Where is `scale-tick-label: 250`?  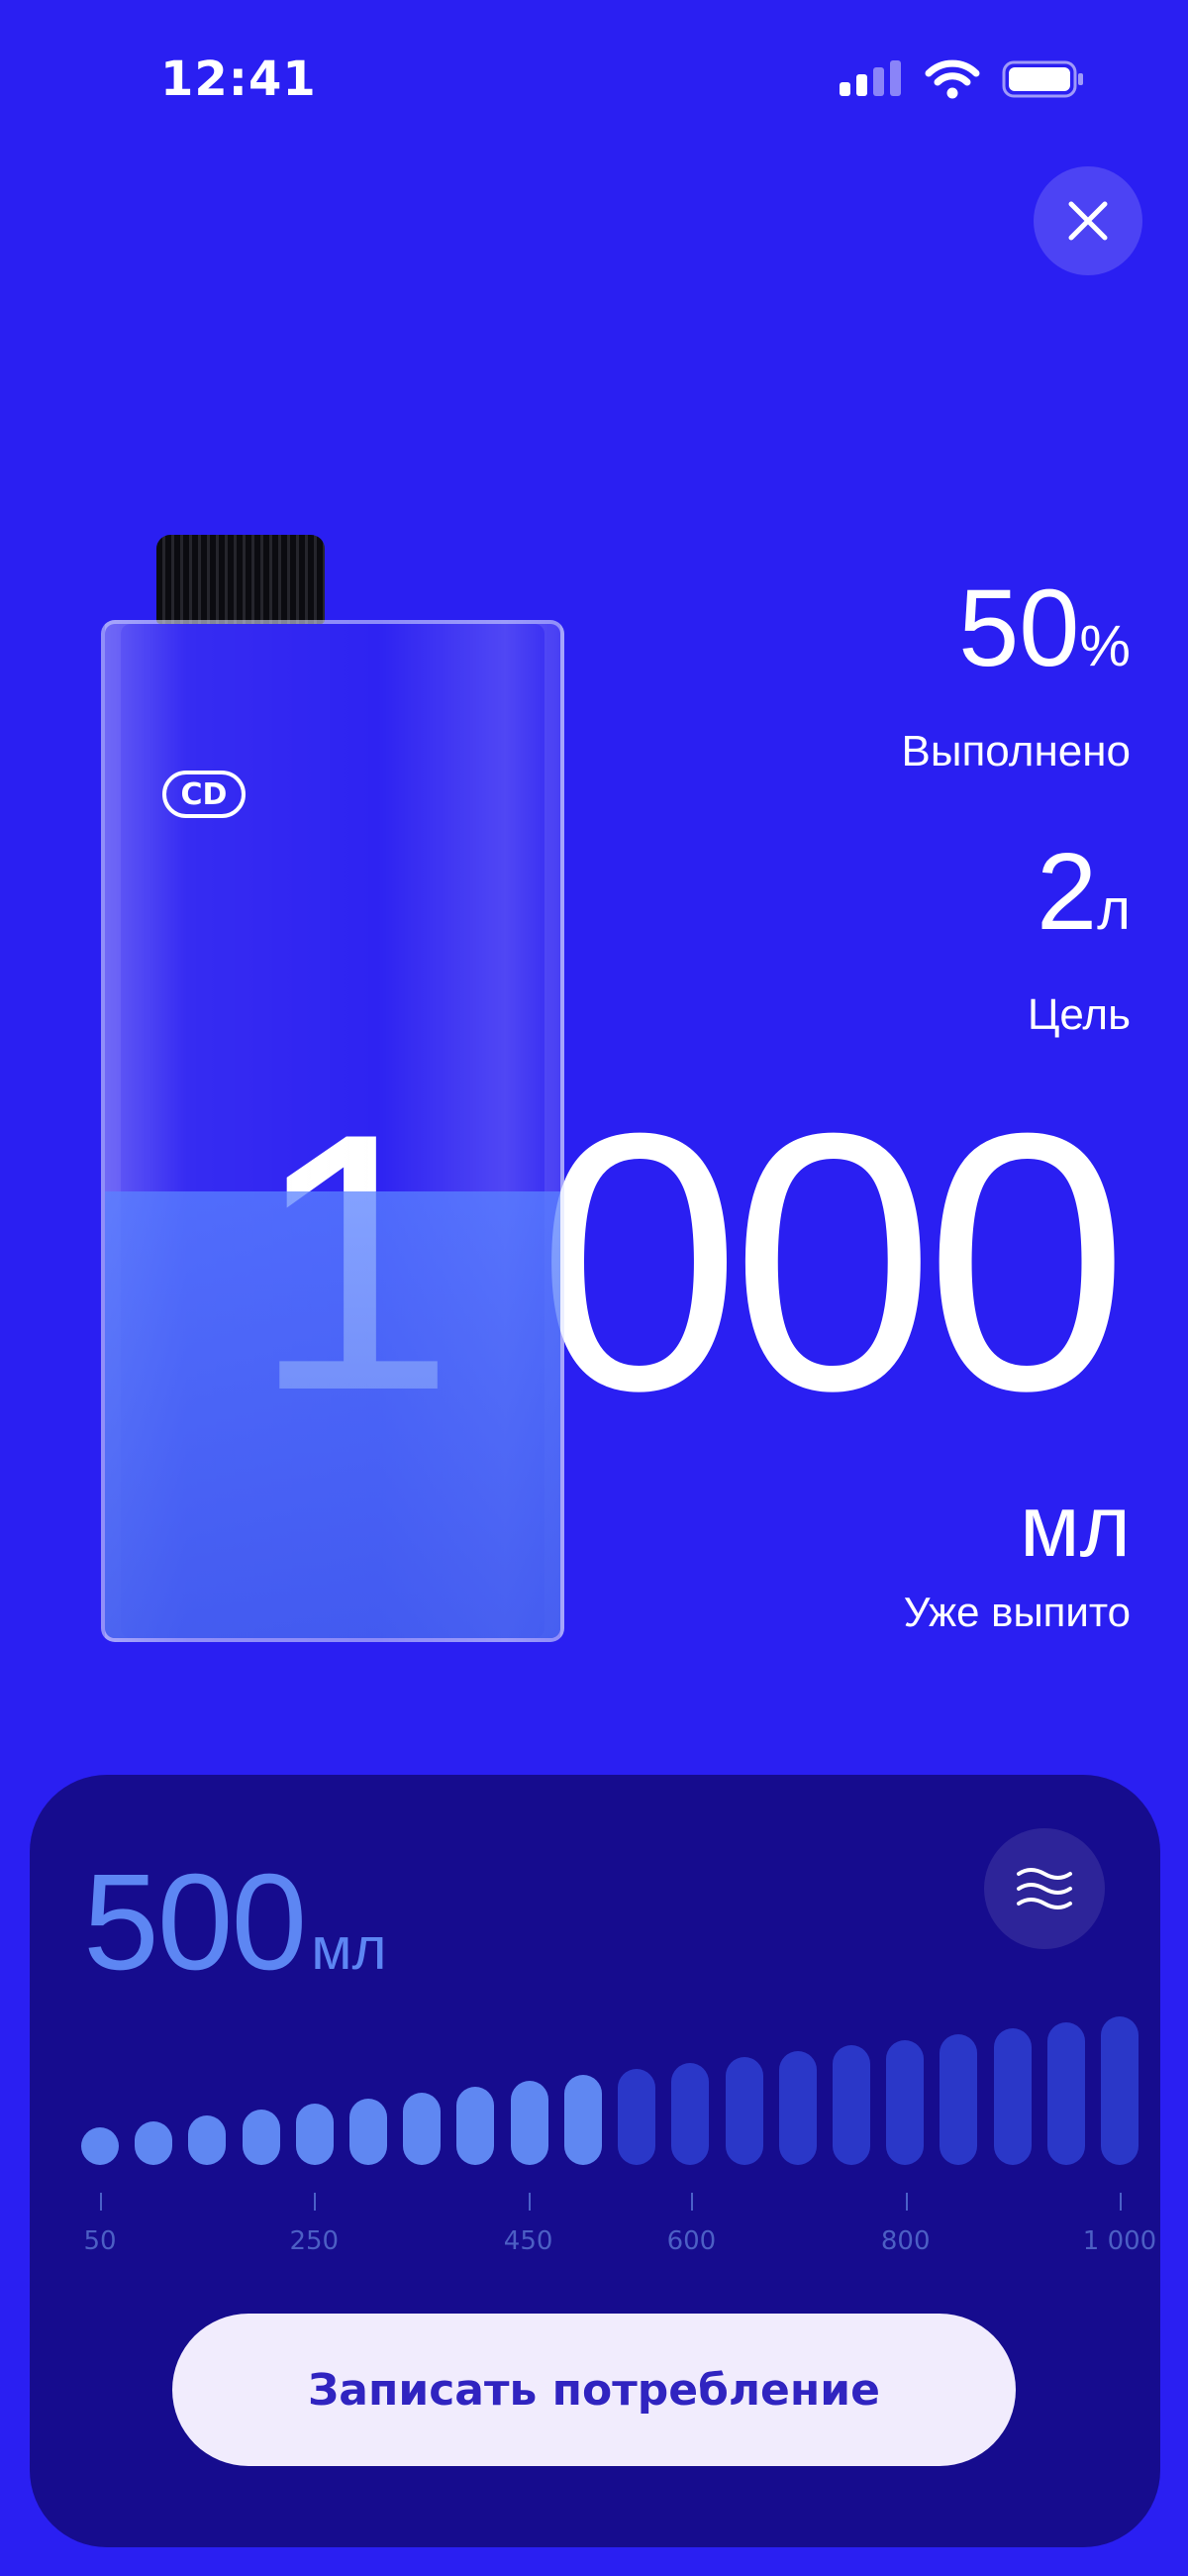
scale-tick-label: 250 is located at coordinates (315, 2241).